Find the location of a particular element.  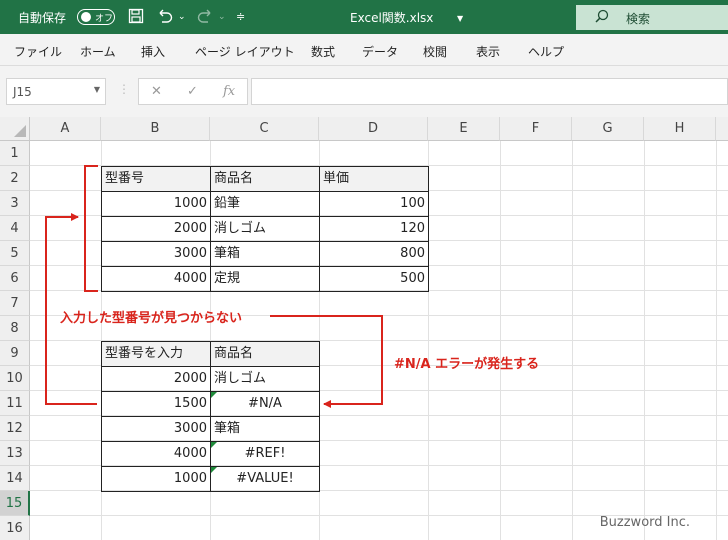

tab-file: ファイル is located at coordinates (38, 51).